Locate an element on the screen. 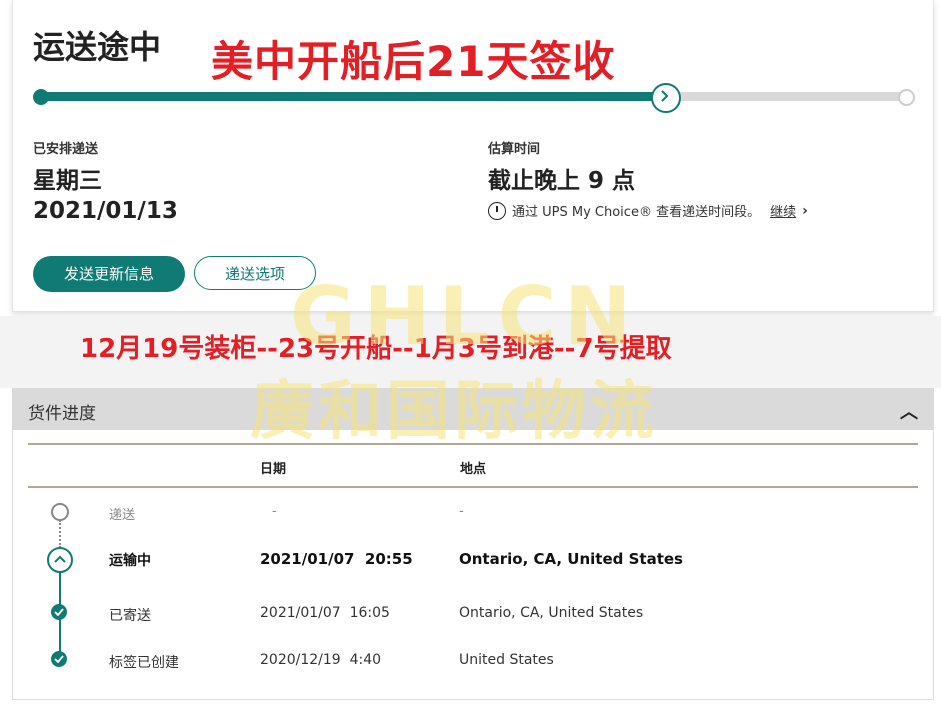 This screenshot has width=941, height=725. timeline-current-dot is located at coordinates (60, 560).